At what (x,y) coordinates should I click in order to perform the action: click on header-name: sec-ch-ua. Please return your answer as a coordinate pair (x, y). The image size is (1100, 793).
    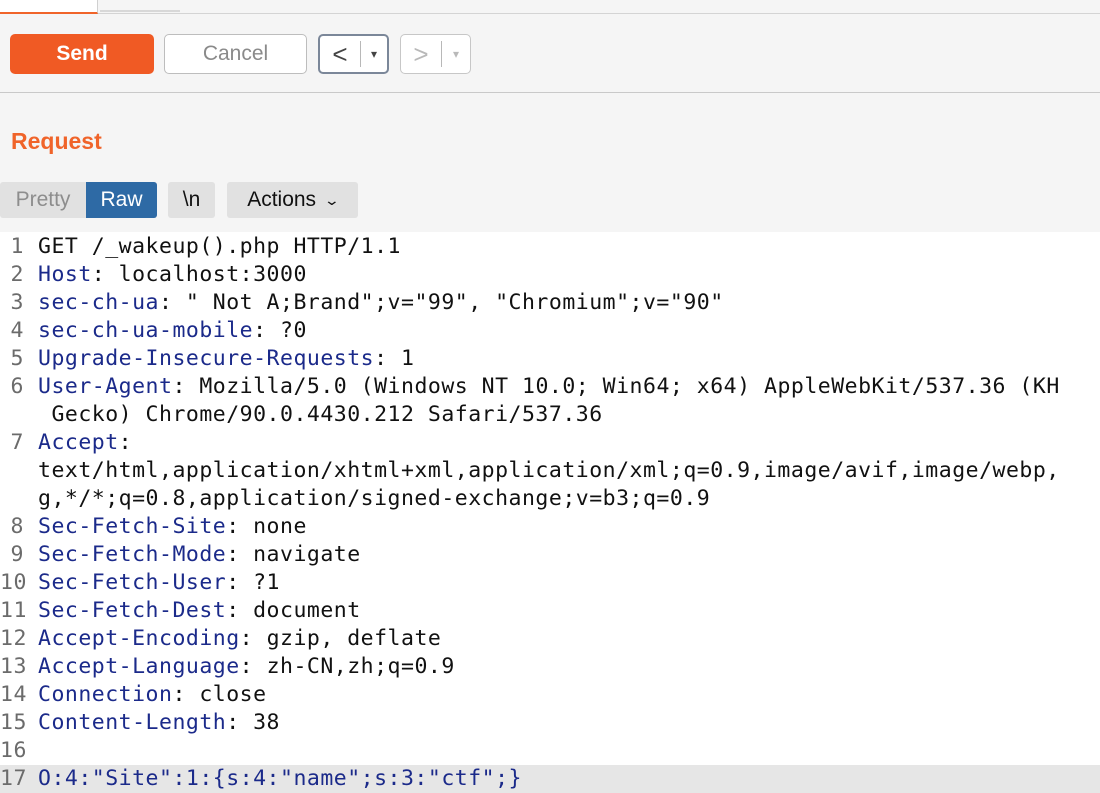
    Looking at the image, I should click on (98, 302).